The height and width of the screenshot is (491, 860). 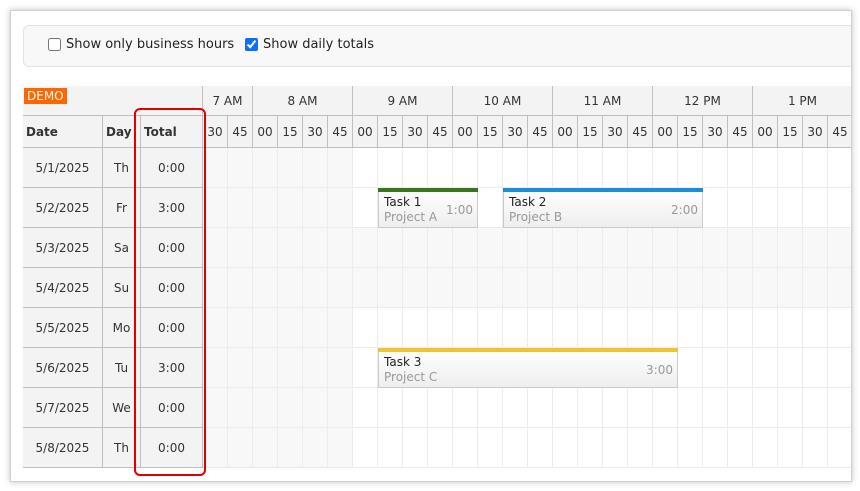 I want to click on task-event: Task 1 Project A 1:00, so click(x=428, y=208).